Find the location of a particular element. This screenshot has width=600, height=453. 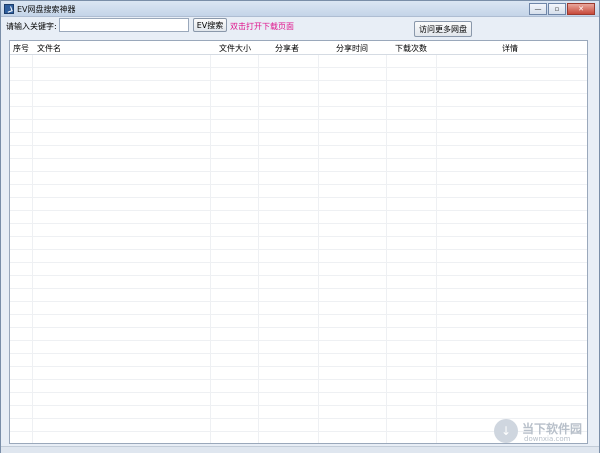

search-toolbar: 请输入关键字: EV搜索 双击打开下载页面 访问更多网盘 is located at coordinates (300, 28).